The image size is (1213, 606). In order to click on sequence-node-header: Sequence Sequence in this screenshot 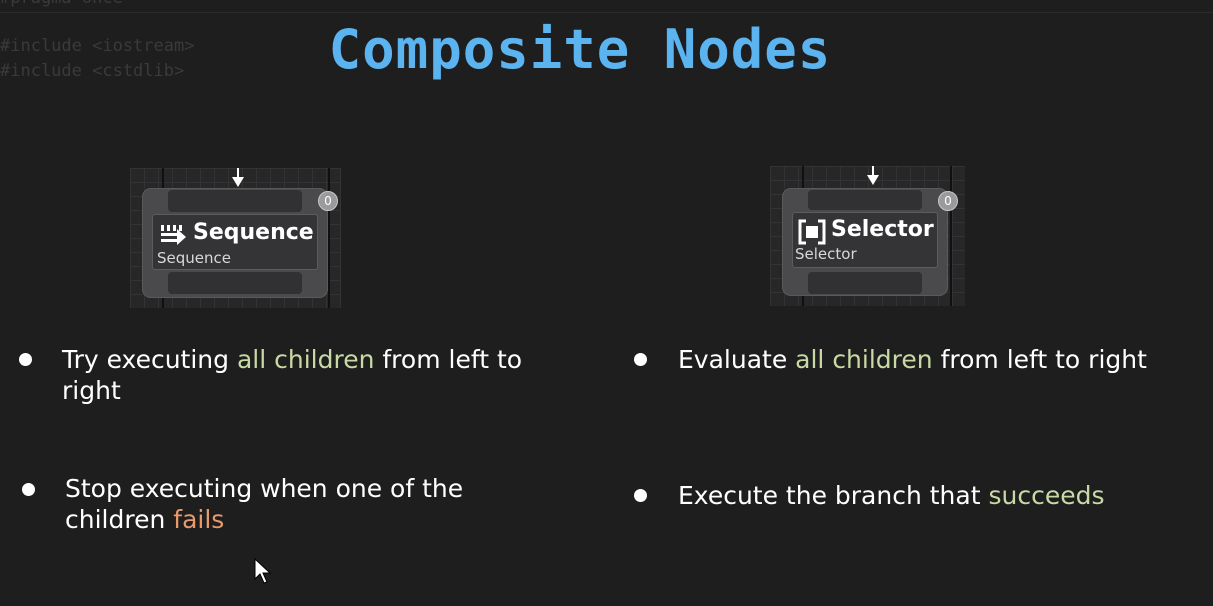, I will do `click(235, 242)`.